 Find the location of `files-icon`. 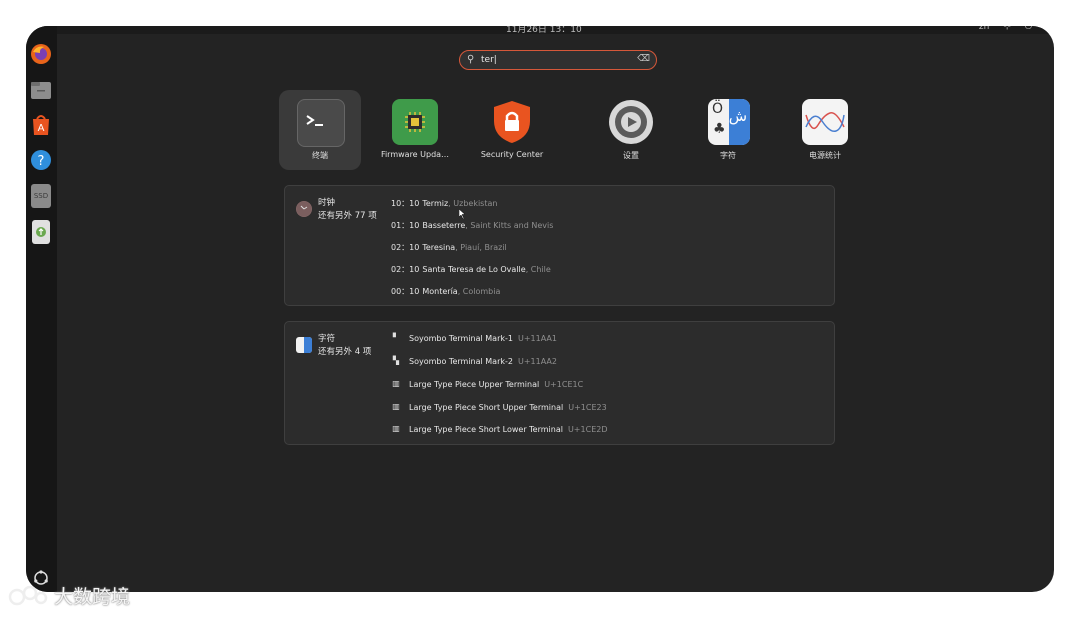

files-icon is located at coordinates (41, 90).